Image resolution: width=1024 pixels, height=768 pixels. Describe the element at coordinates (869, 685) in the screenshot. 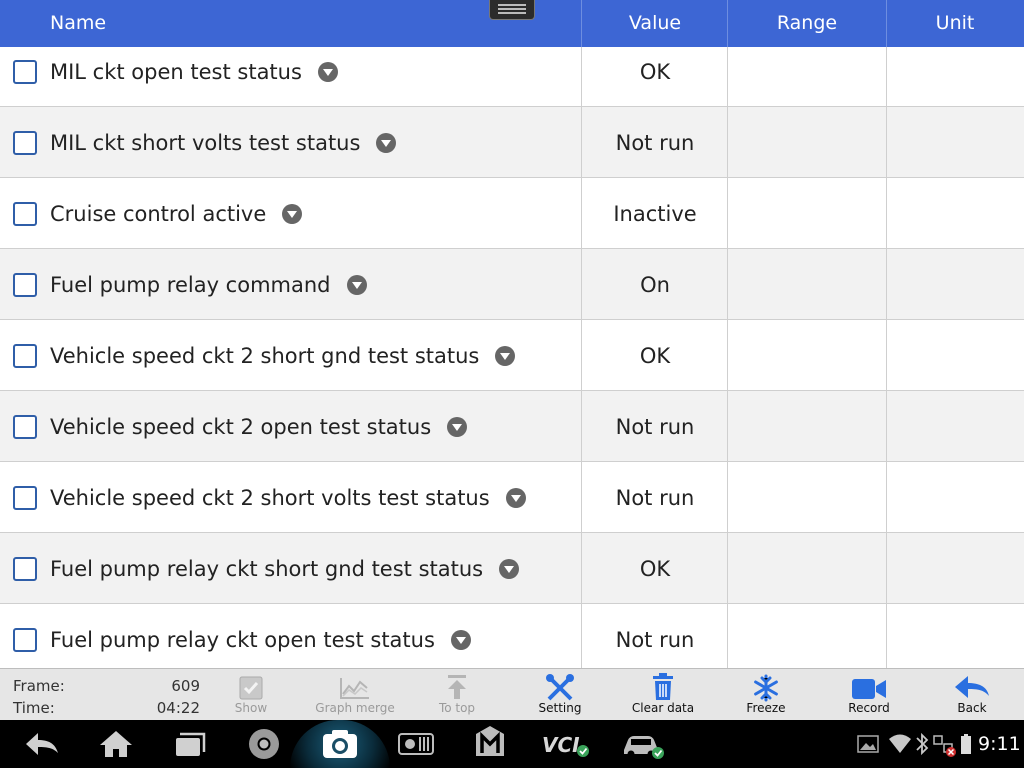

I see `video-camera-icon` at that location.